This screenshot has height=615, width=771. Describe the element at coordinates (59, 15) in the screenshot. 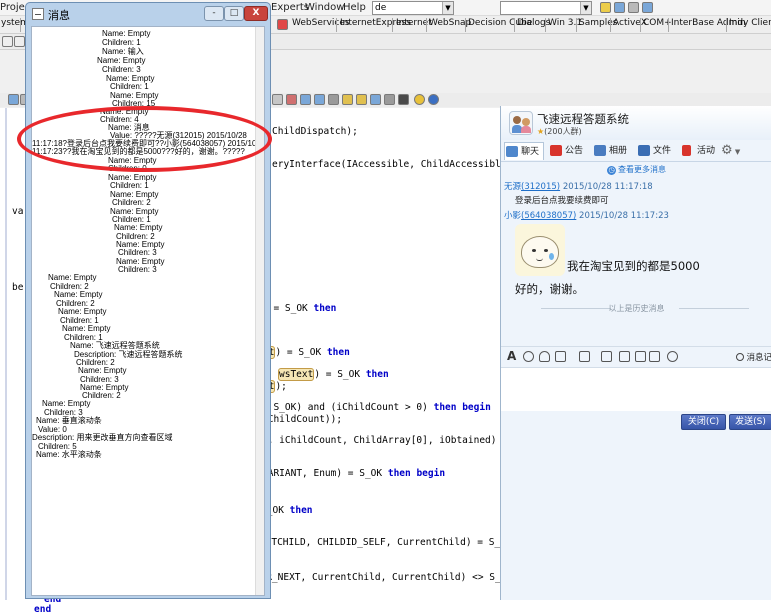

I see `message-window-title: 消息` at that location.